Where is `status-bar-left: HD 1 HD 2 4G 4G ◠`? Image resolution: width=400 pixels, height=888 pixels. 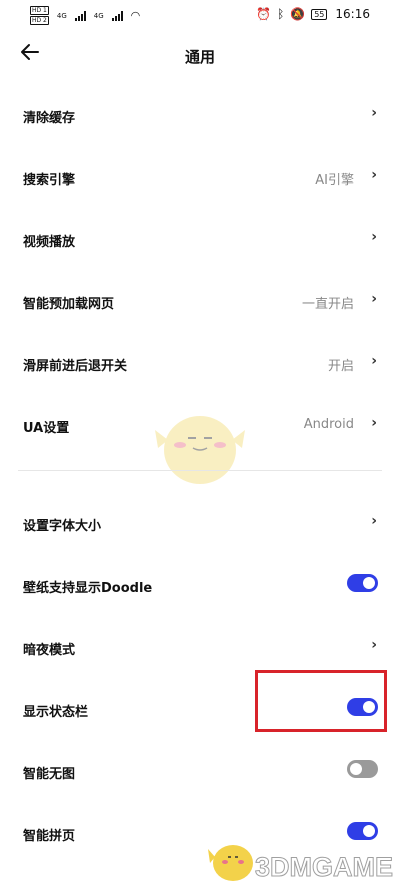
status-bar-left: HD 1 HD 2 4G 4G ◠ is located at coordinates (85, 15).